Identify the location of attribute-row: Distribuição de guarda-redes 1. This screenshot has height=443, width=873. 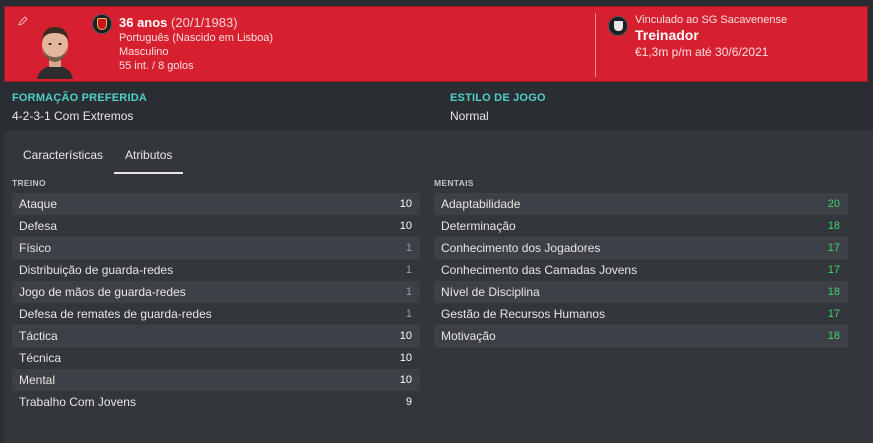
(216, 270).